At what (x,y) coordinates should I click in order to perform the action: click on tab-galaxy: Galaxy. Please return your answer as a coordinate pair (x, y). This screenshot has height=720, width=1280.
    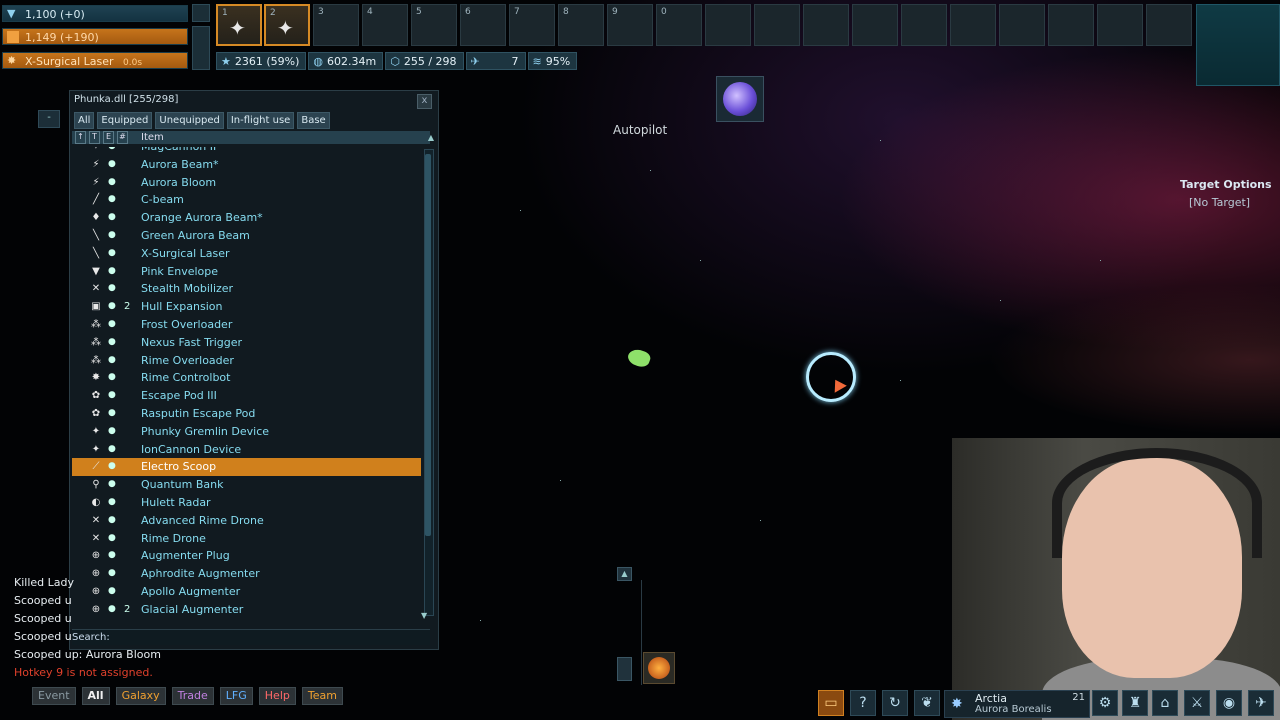
    Looking at the image, I should click on (140, 696).